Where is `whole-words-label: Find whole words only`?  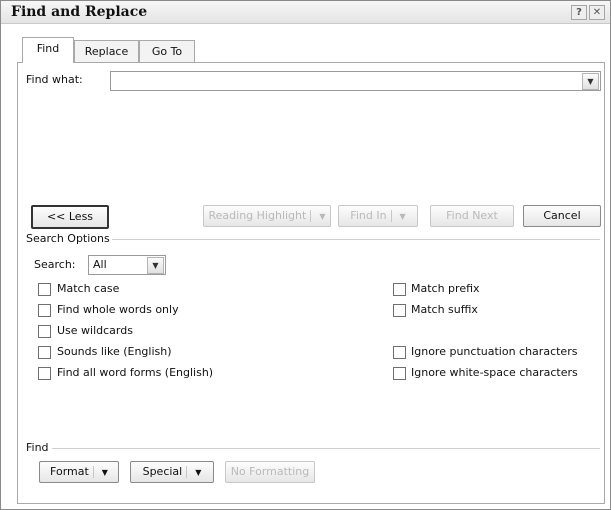 whole-words-label: Find whole words only is located at coordinates (118, 309).